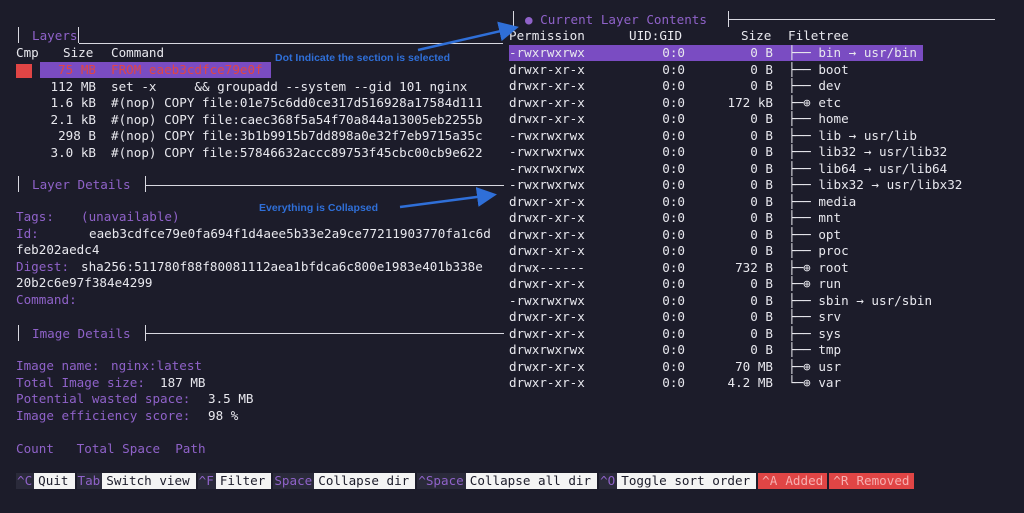  Describe the element at coordinates (319, 208) in the screenshot. I see `annotation-collapsed: Everything is Collapsed` at that location.